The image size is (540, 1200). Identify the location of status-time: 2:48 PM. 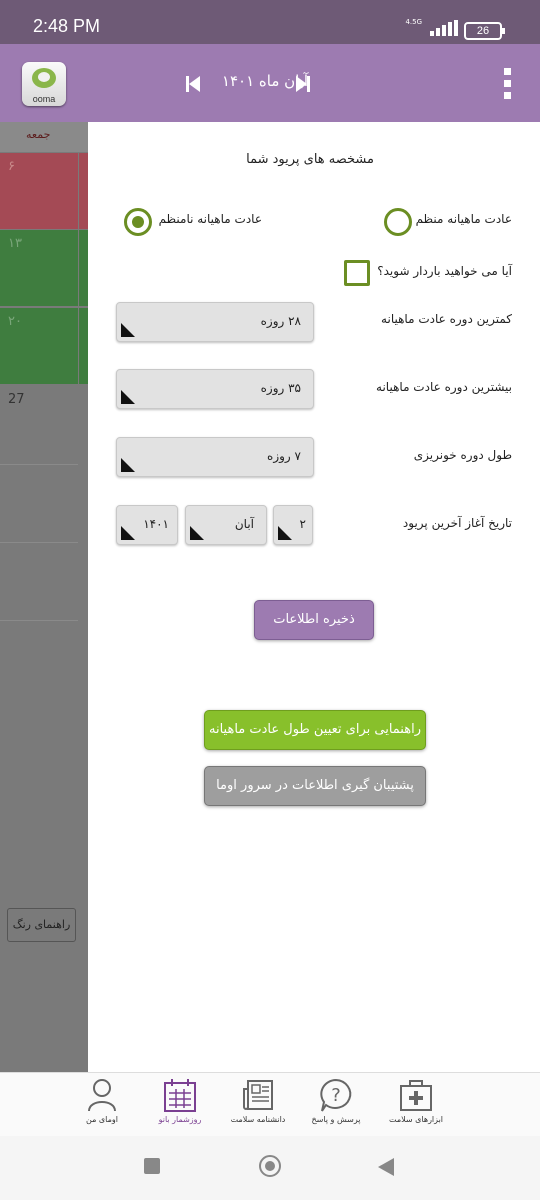
(67, 26).